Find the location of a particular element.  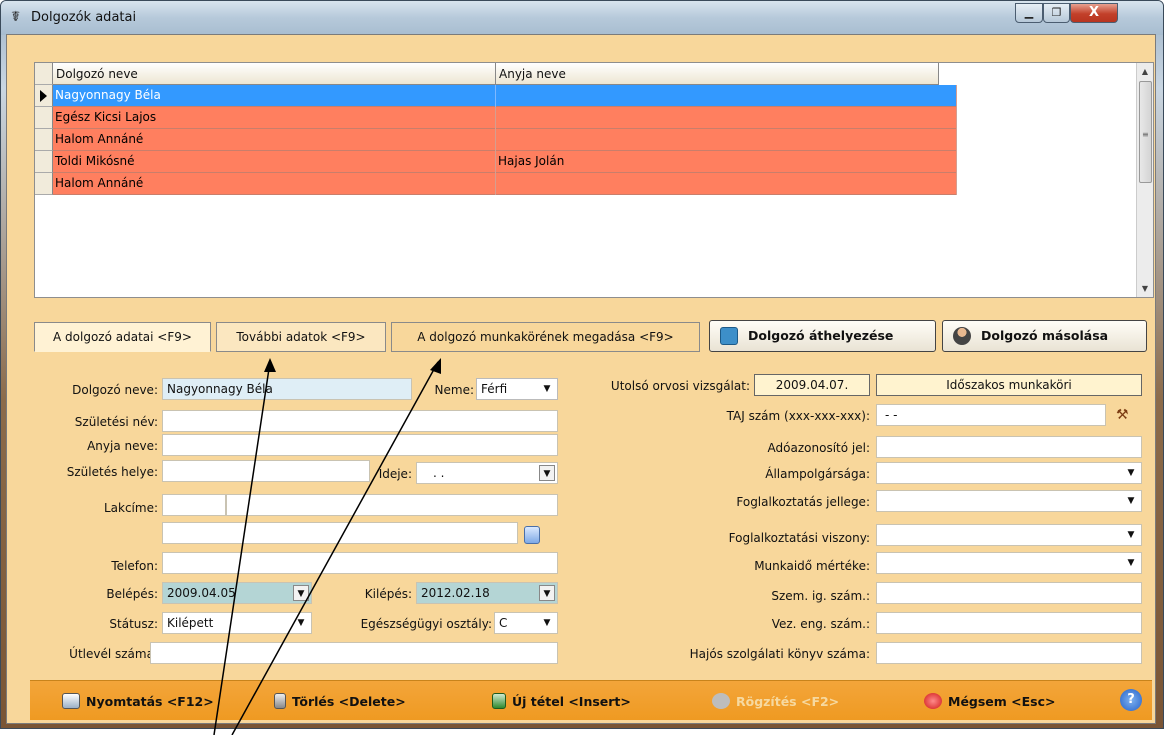

transfer-employee-button: Dolgozó áthelyezése is located at coordinates (822, 336).